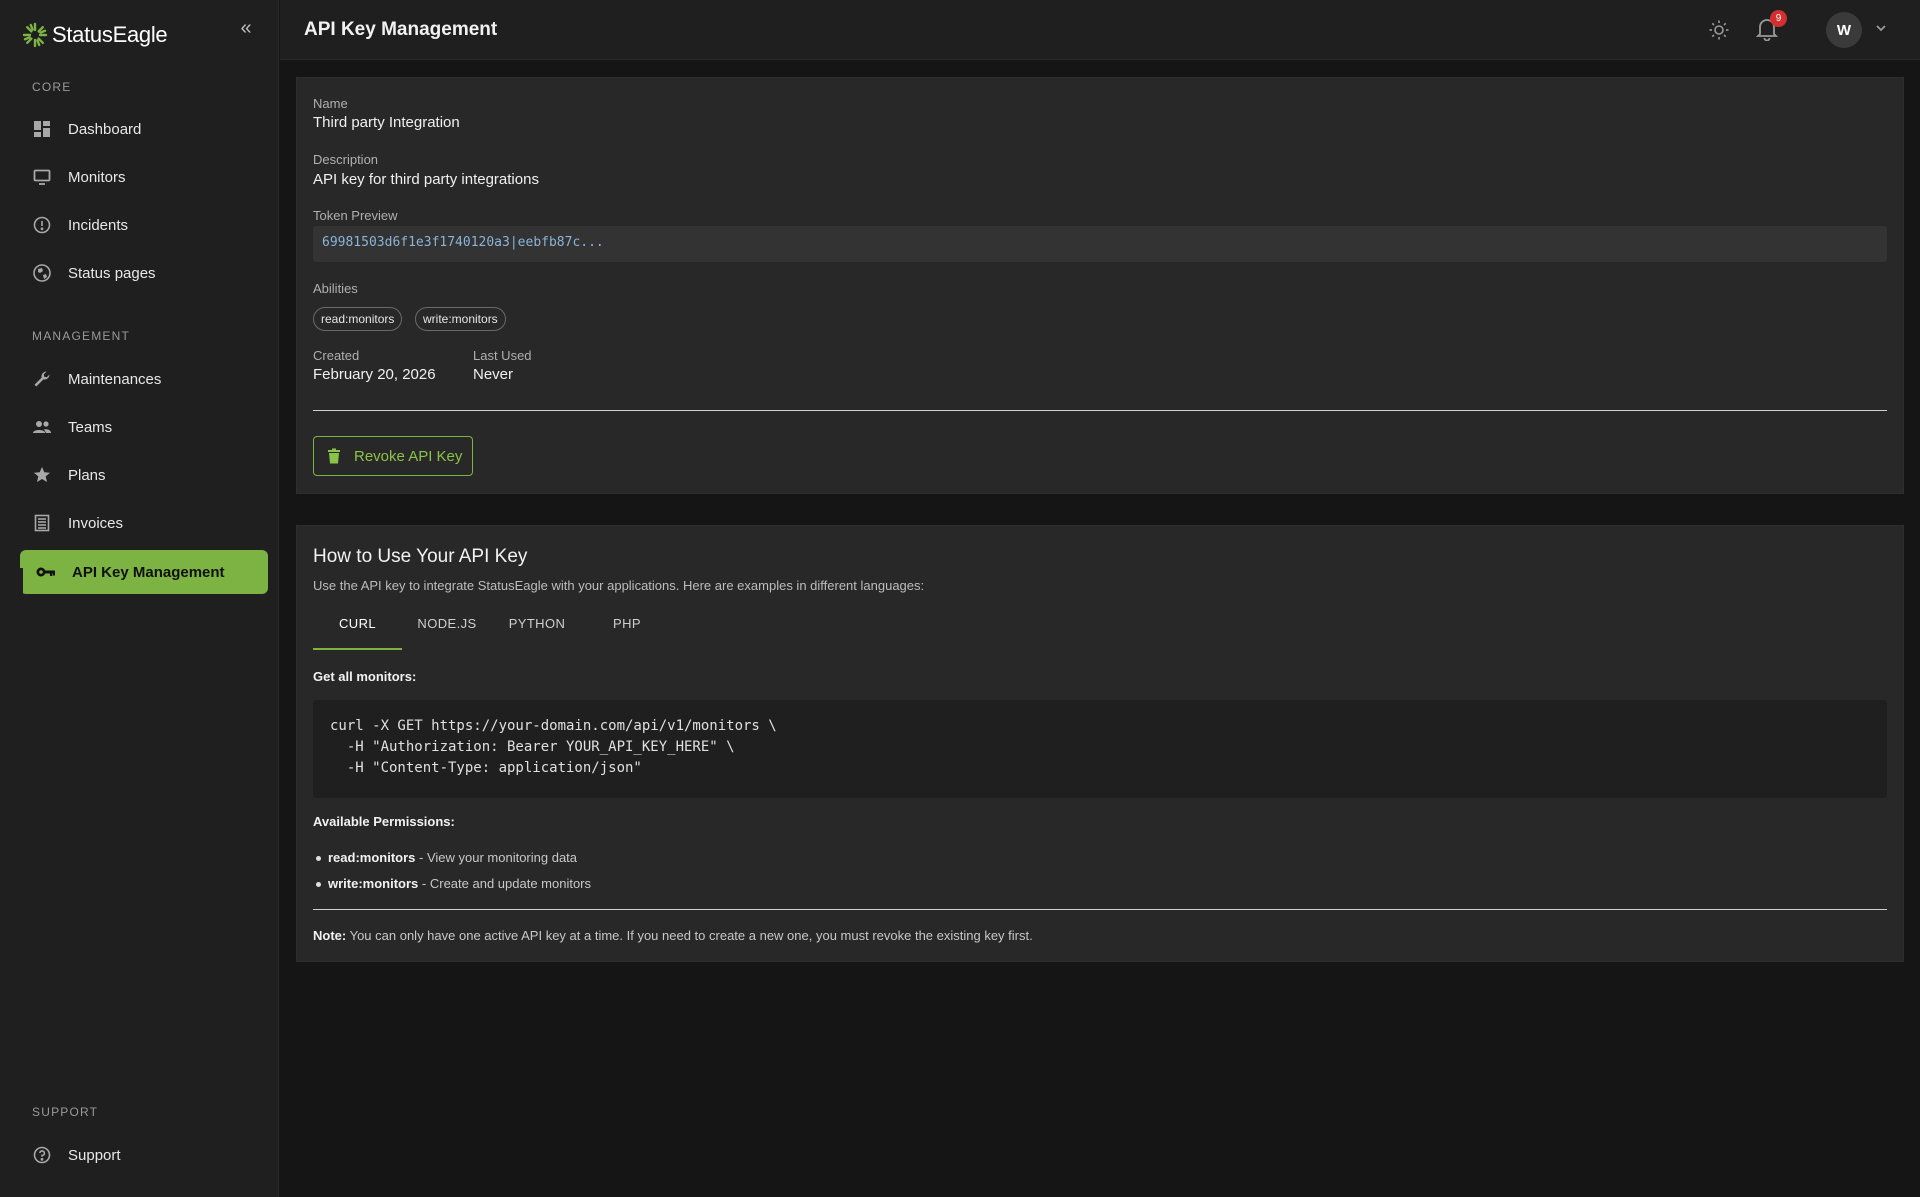 The height and width of the screenshot is (1197, 1920). I want to click on last-used-value: Never, so click(493, 374).